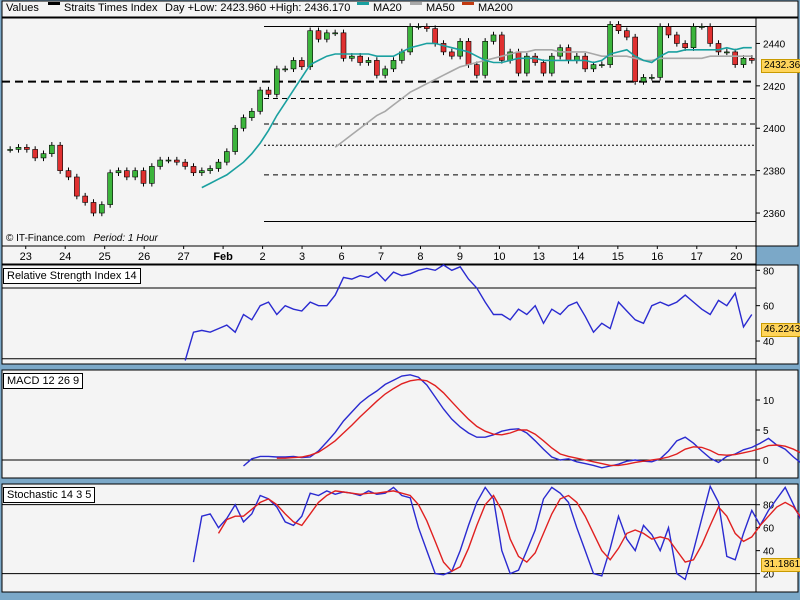  Describe the element at coordinates (774, 87) in the screenshot. I see `y-tick-label: 2420` at that location.